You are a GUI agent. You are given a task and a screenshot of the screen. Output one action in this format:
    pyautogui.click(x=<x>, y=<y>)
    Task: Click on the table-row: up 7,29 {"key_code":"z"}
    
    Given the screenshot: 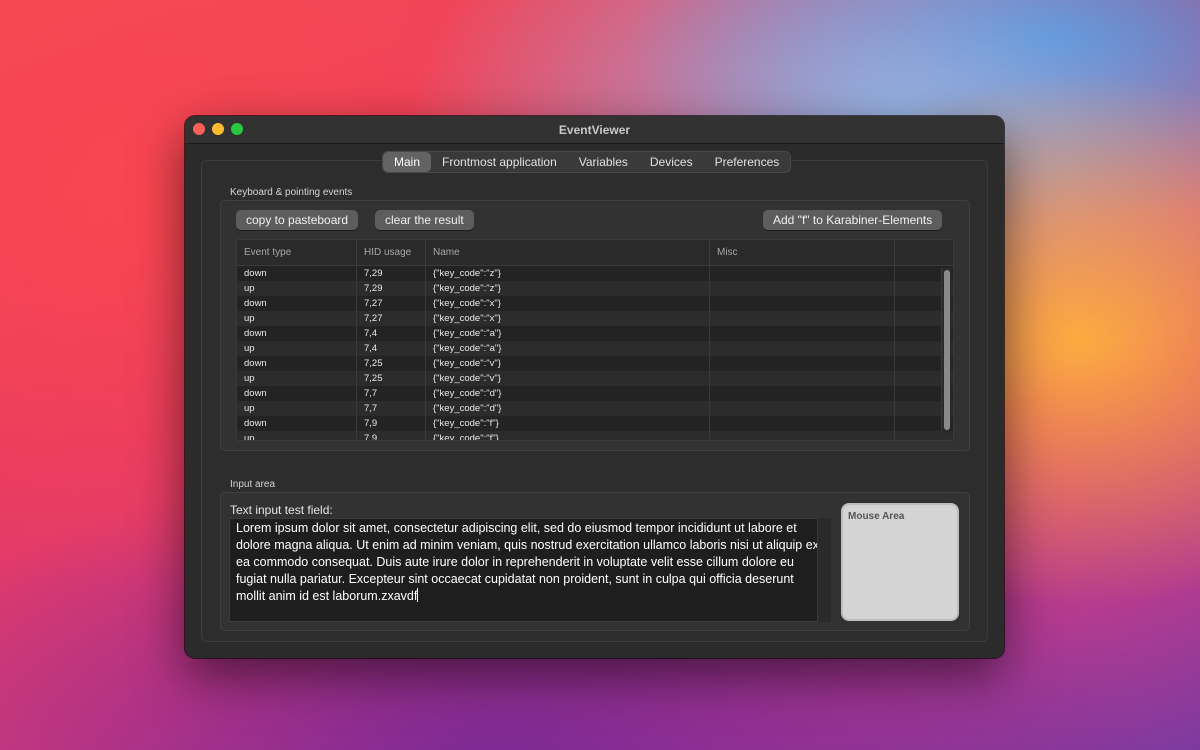 What is the action you would take?
    pyautogui.click(x=595, y=288)
    